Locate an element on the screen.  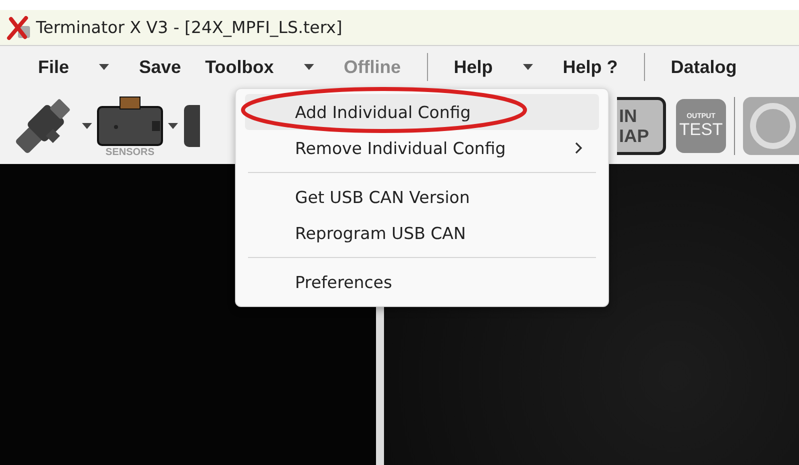
menu-item: Toolbox is located at coordinates (239, 67).